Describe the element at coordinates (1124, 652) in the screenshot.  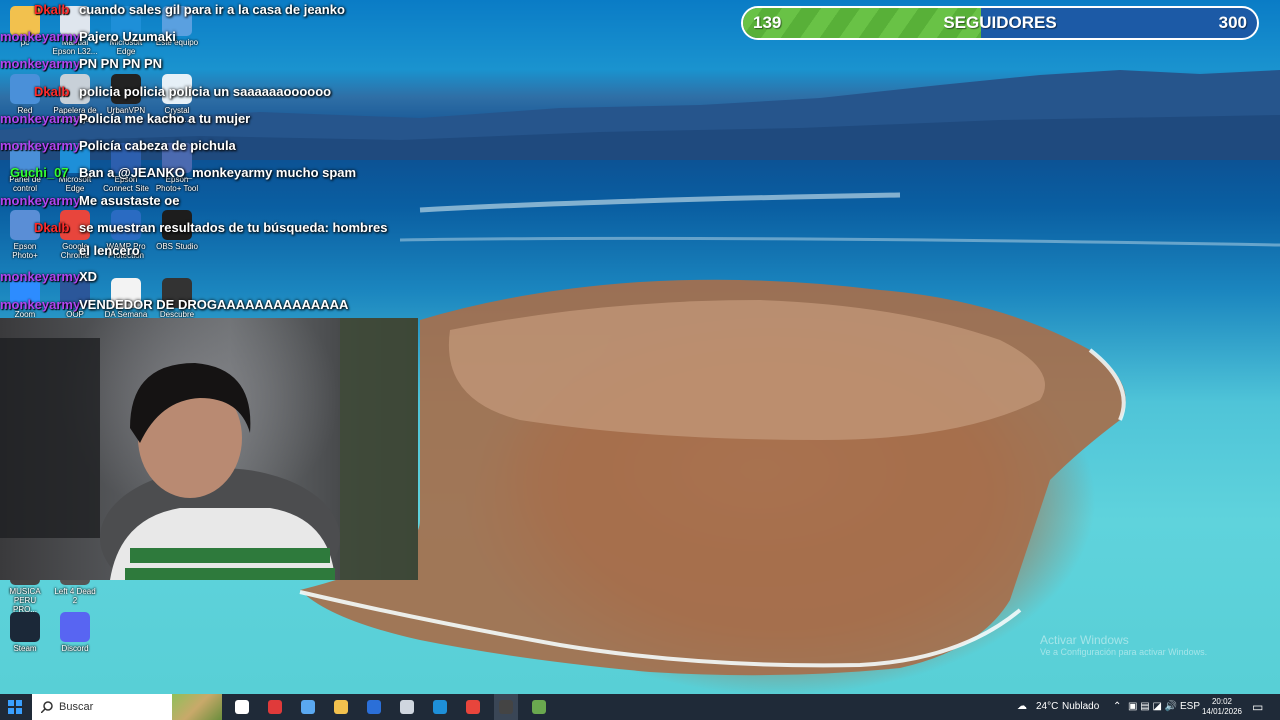
I see `watermark-subtitle: Ve a Configuración para activar Windows.` at that location.